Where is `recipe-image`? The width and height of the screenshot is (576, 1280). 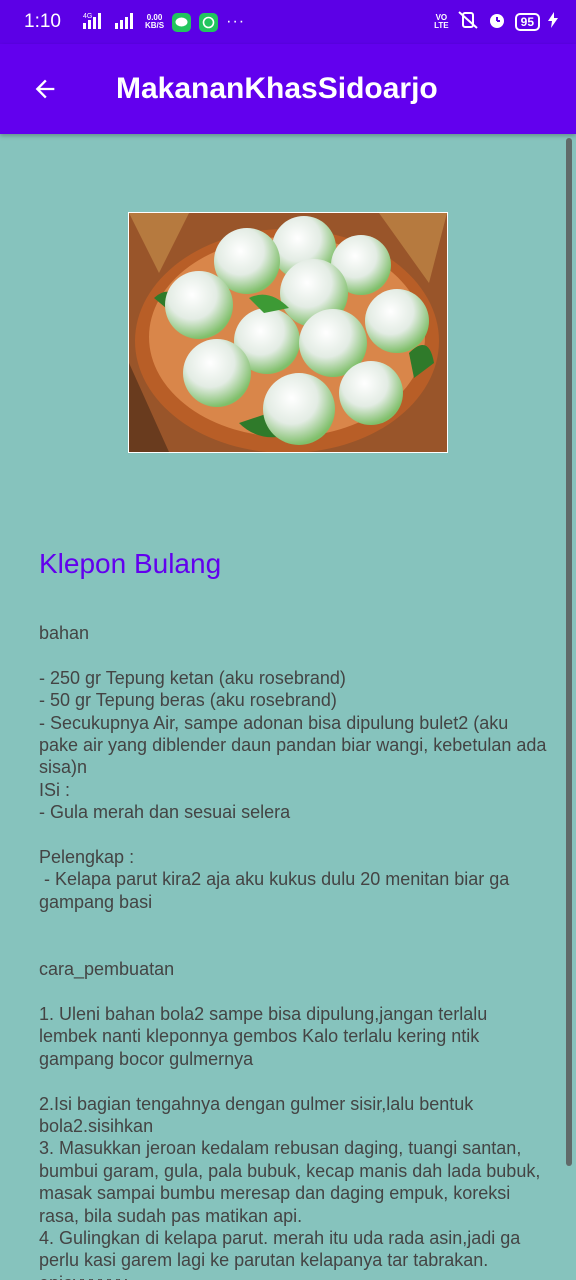
recipe-image is located at coordinates (288, 332).